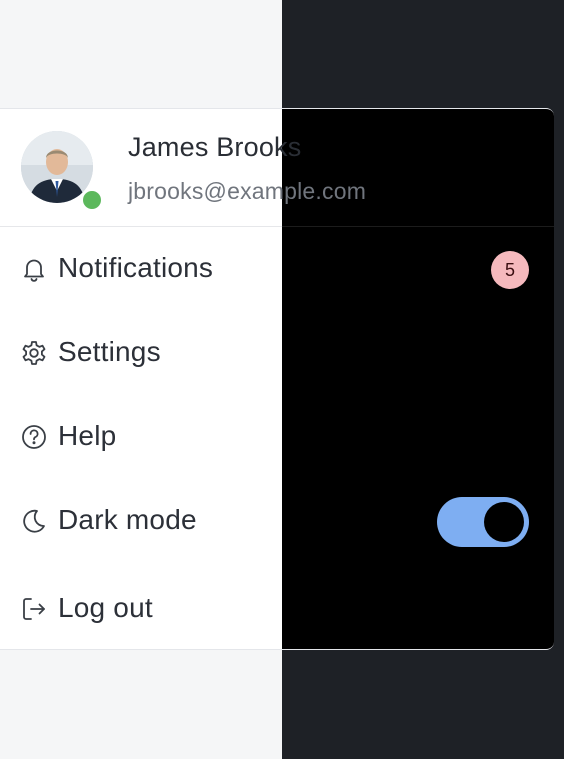  I want to click on notification-count-badge: 5, so click(510, 270).